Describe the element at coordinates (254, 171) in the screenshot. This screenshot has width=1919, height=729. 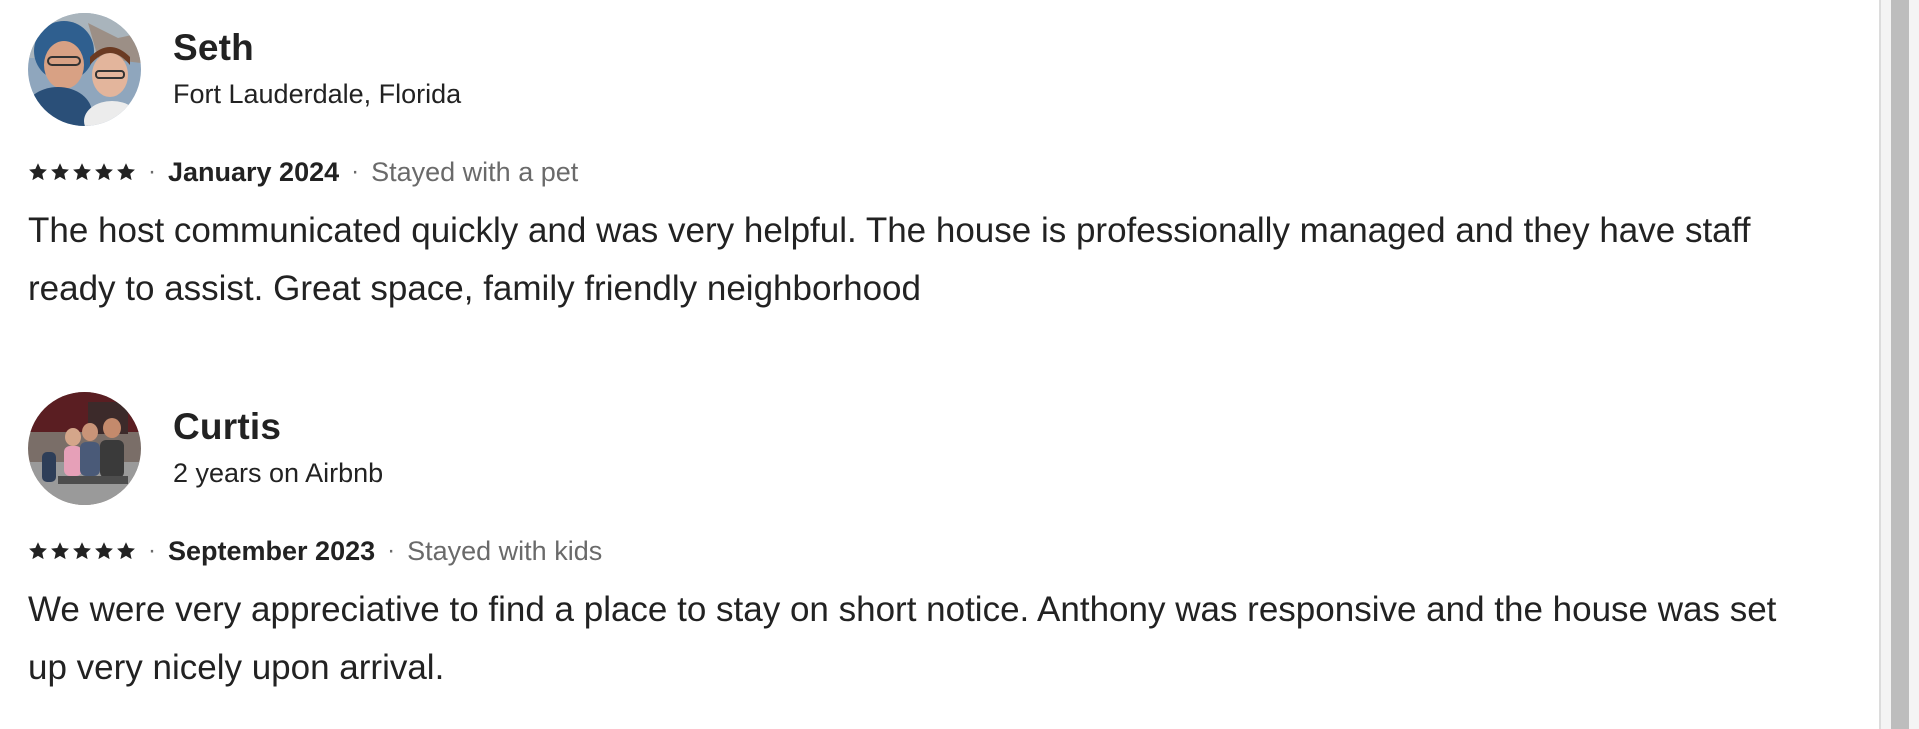
I see `review-date: January 2024` at that location.